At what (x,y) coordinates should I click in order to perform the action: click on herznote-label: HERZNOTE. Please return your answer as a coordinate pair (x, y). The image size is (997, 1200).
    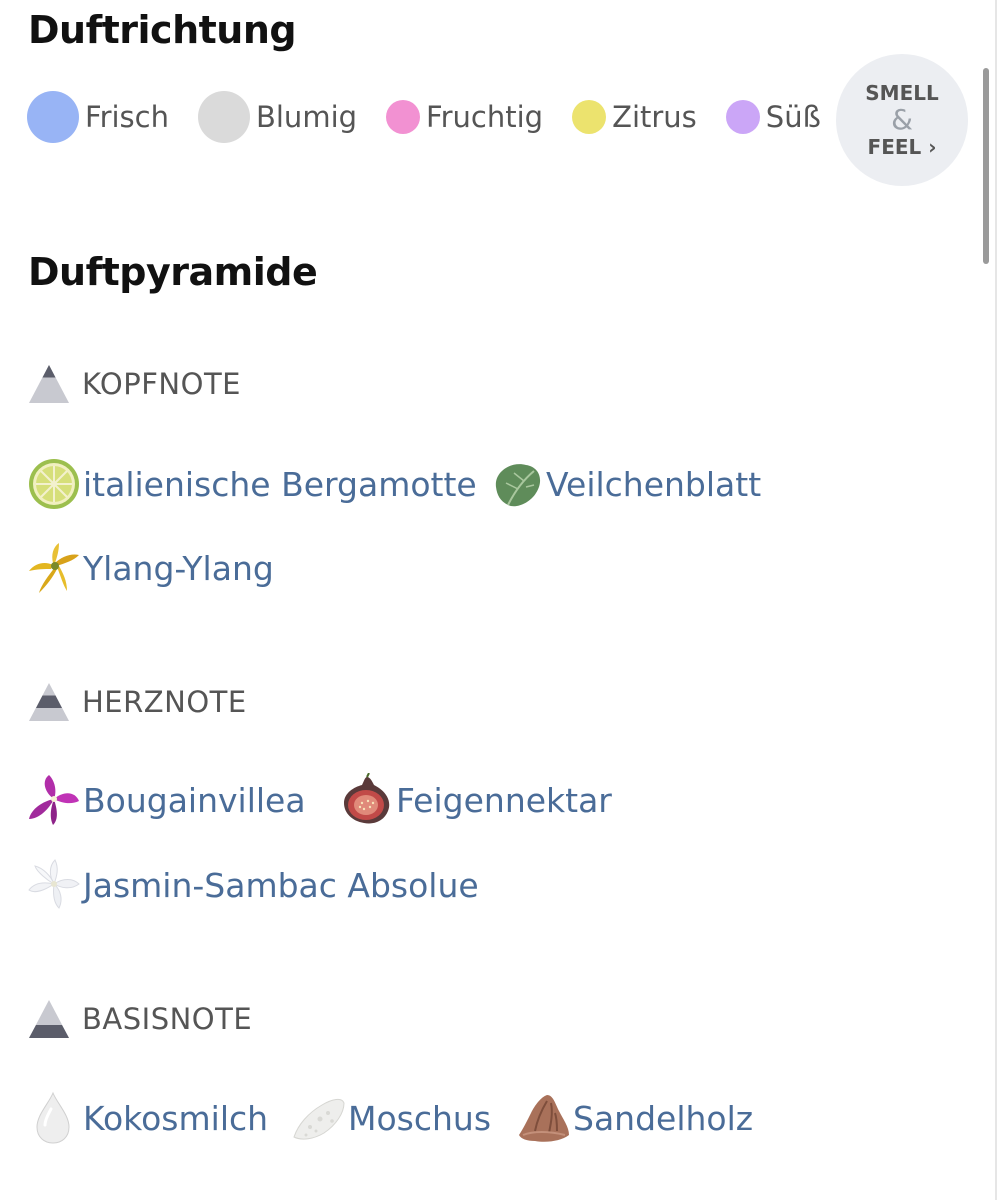
    Looking at the image, I should click on (164, 702).